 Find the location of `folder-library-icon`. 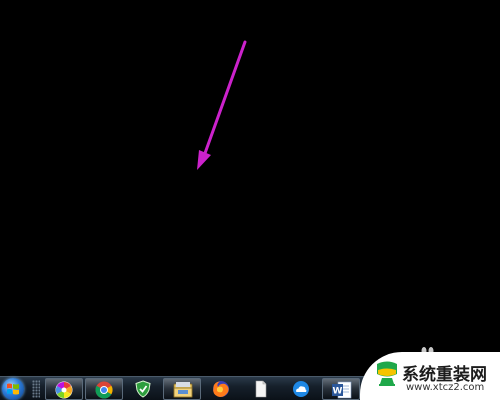

folder-library-icon is located at coordinates (183, 390).